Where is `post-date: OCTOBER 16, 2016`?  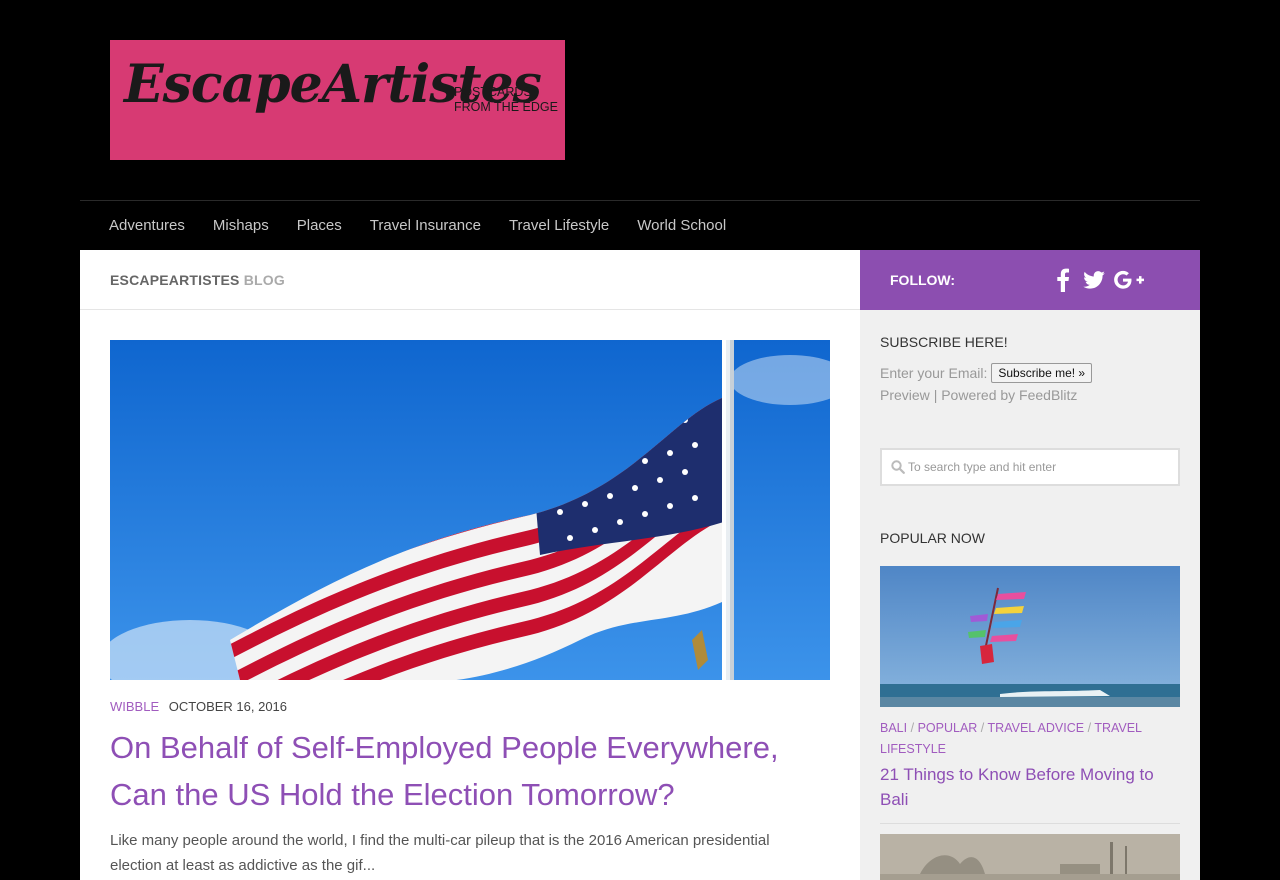 post-date: OCTOBER 16, 2016 is located at coordinates (228, 706).